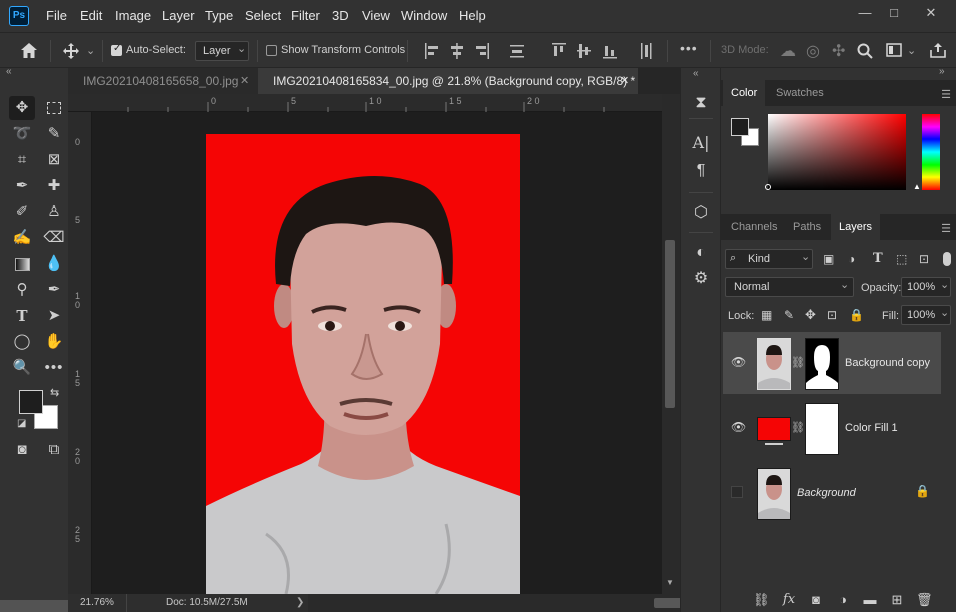 The image size is (956, 612). Describe the element at coordinates (646, 51) in the screenshot. I see `distribute-vertical-icon` at that location.